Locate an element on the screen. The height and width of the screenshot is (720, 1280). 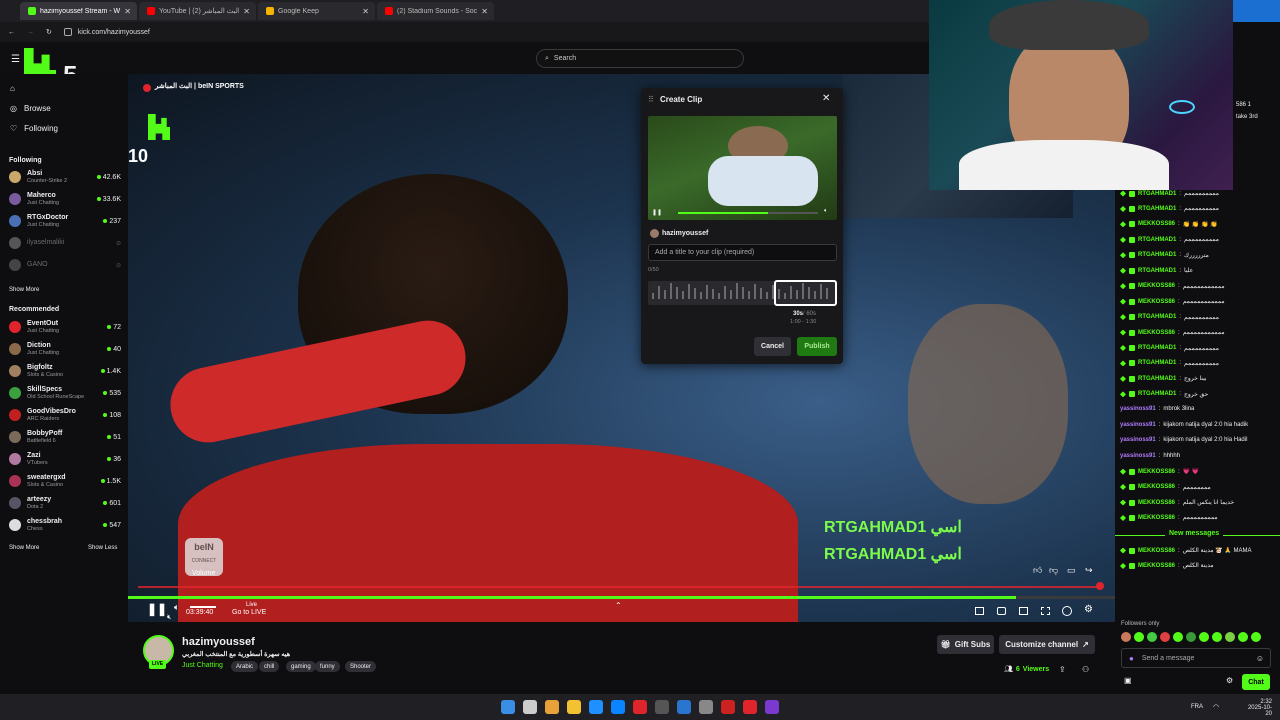
outlook-icon is located at coordinates (618, 707).